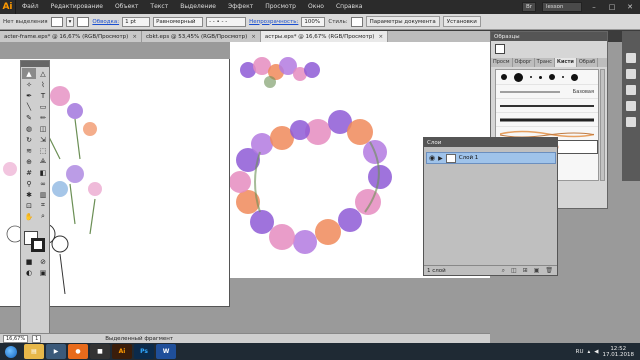  What do you see at coordinates (38, 245) in the screenshot?
I see `stroke-color-box` at bounding box center [38, 245].